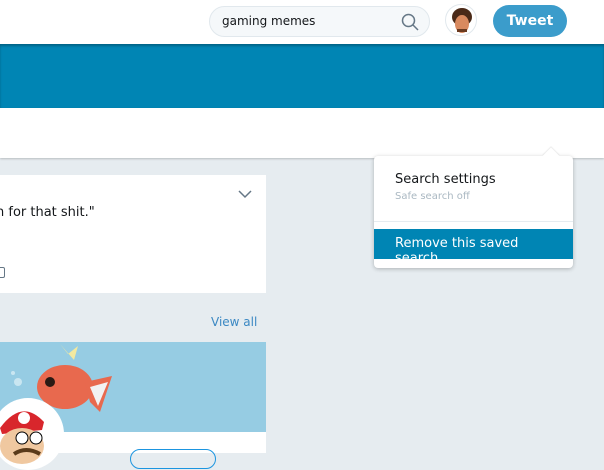 The height and width of the screenshot is (470, 604). Describe the element at coordinates (173, 459) in the screenshot. I see `follow-button` at that location.